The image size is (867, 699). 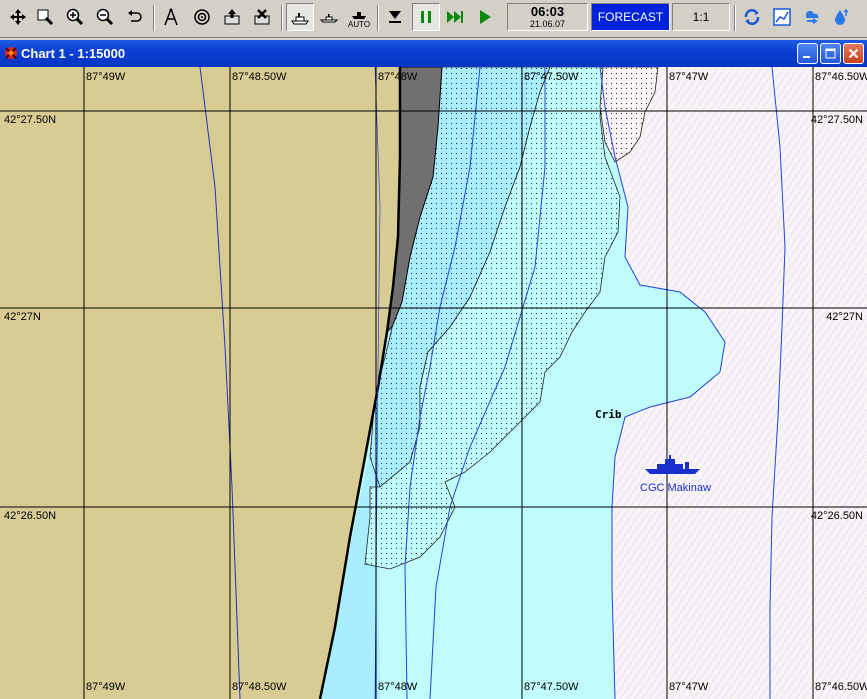 What do you see at coordinates (433, 53) in the screenshot?
I see `chart-window-titlebar: Chart 1 - 1:15000` at bounding box center [433, 53].